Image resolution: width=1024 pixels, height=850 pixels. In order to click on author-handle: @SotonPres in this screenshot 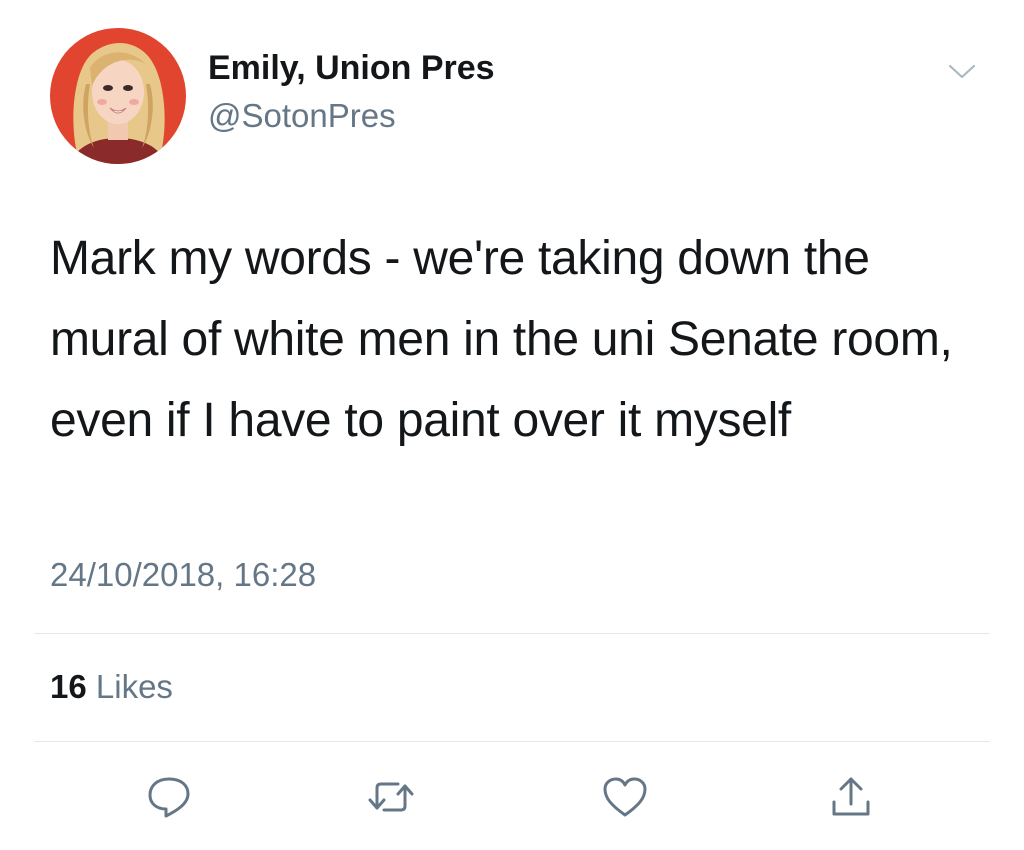, I will do `click(302, 116)`.